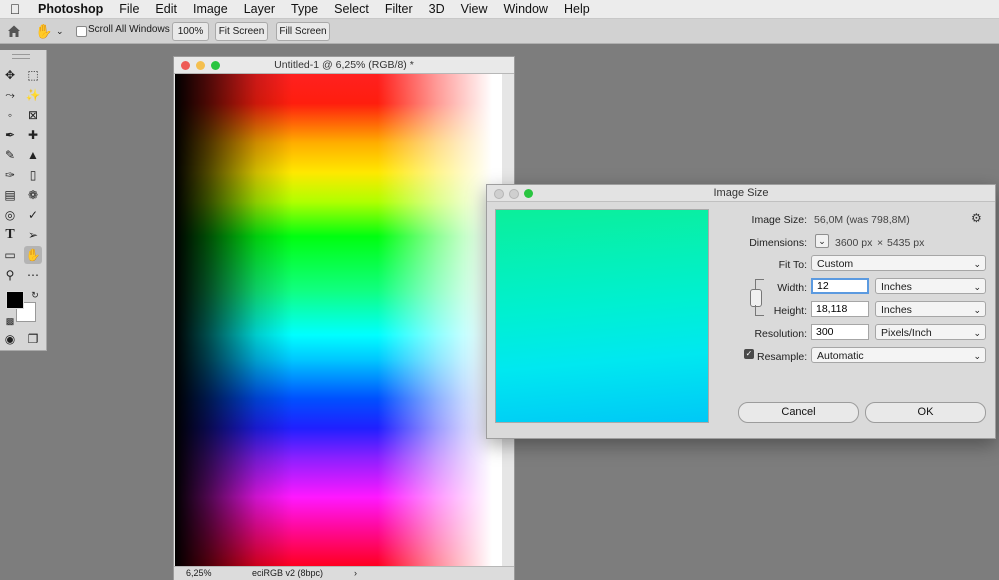  I want to click on dialog-close-icon, so click(499, 194).